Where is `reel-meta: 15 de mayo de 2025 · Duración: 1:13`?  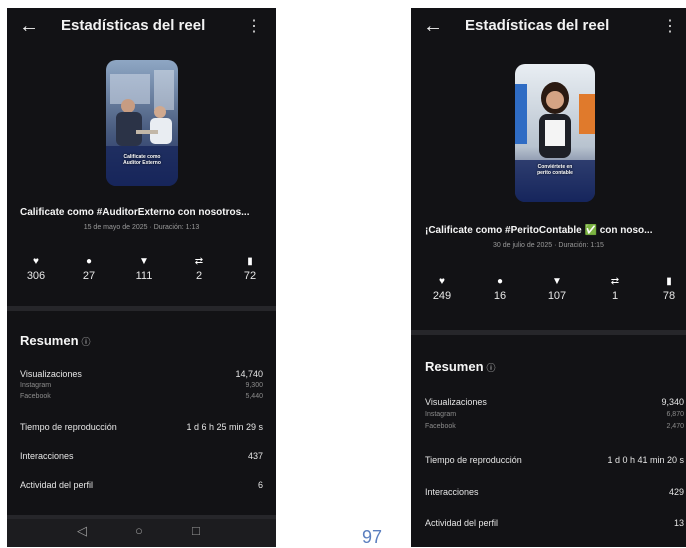
reel-meta: 15 de mayo de 2025 · Duración: 1:13 is located at coordinates (141, 227).